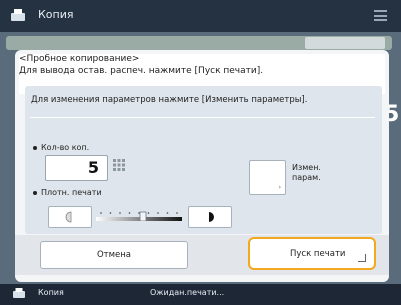  I want to click on density-darker-button, so click(210, 217).